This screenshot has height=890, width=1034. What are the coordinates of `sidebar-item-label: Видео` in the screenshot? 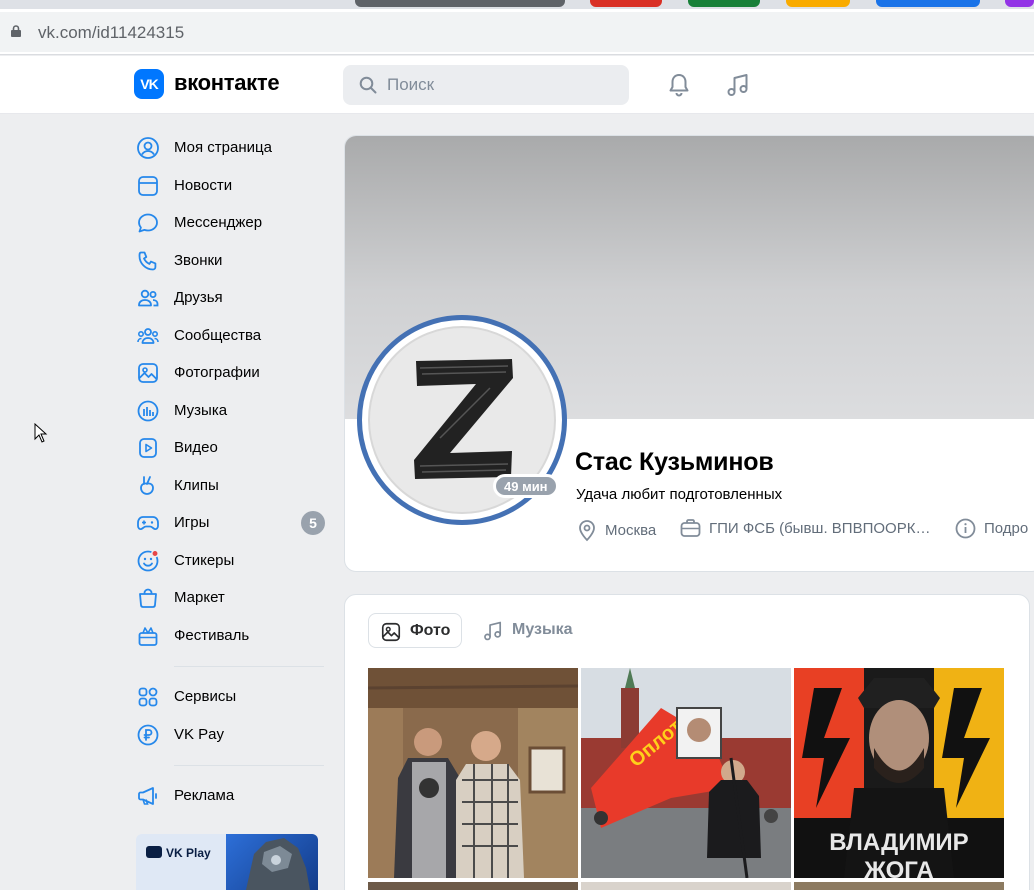 It's located at (196, 447).